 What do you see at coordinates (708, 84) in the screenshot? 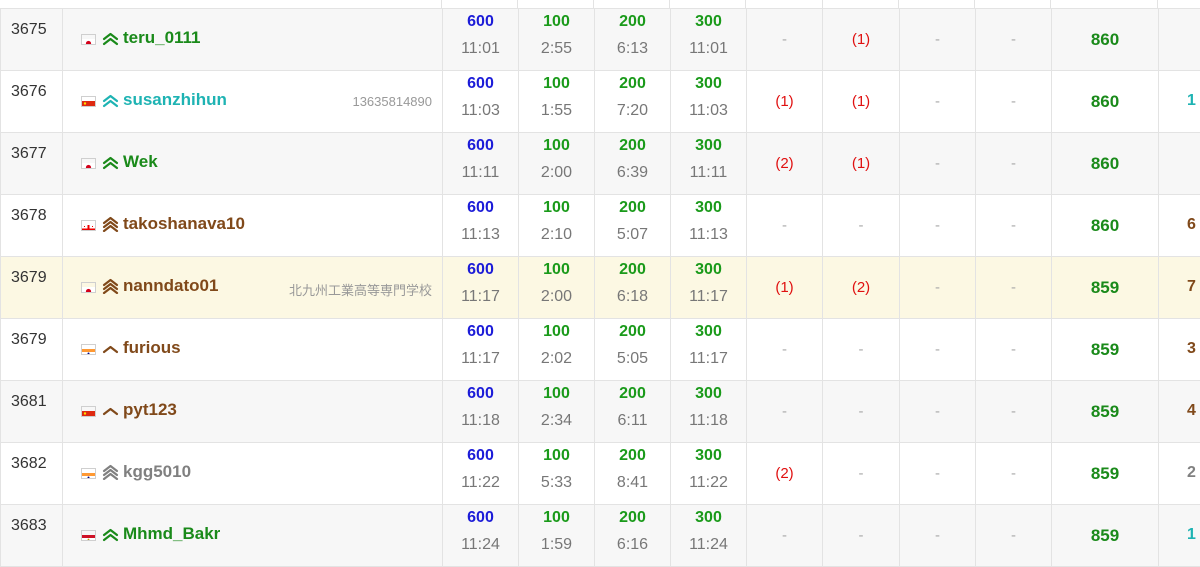
I see `task-score: 300` at bounding box center [708, 84].